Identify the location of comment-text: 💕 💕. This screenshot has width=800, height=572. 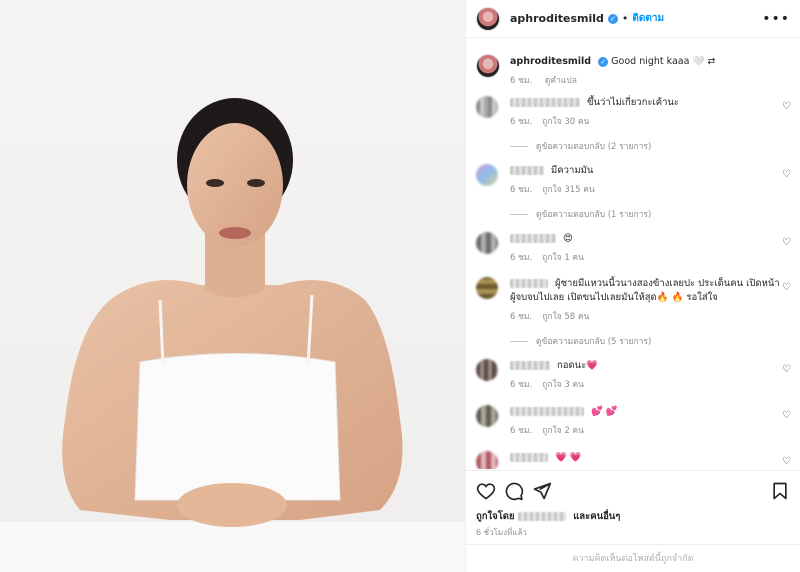
(604, 411).